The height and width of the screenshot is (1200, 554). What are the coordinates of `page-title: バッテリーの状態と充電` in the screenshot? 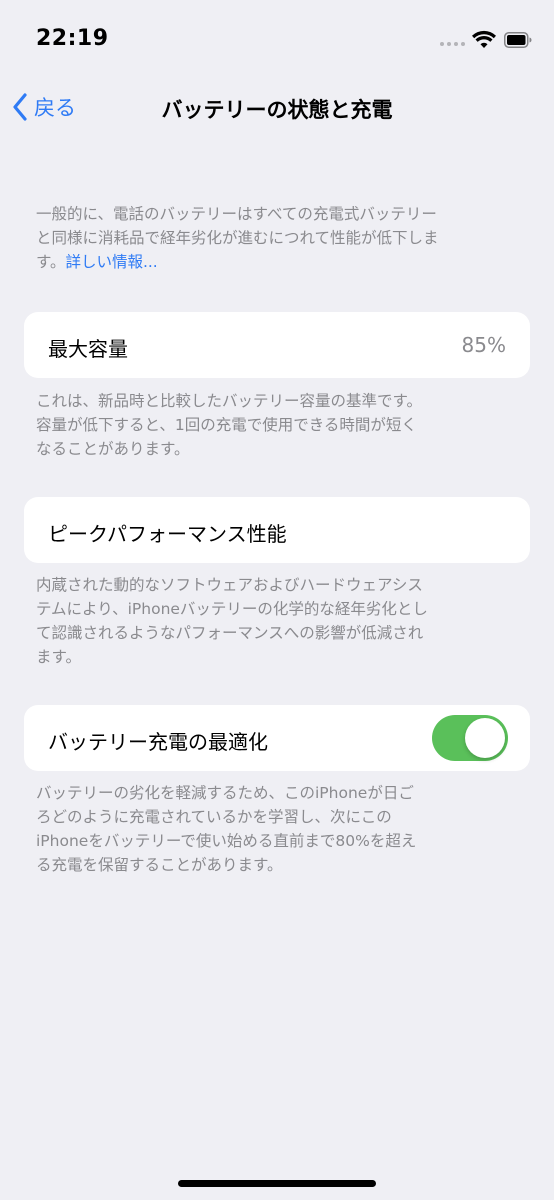 It's located at (277, 110).